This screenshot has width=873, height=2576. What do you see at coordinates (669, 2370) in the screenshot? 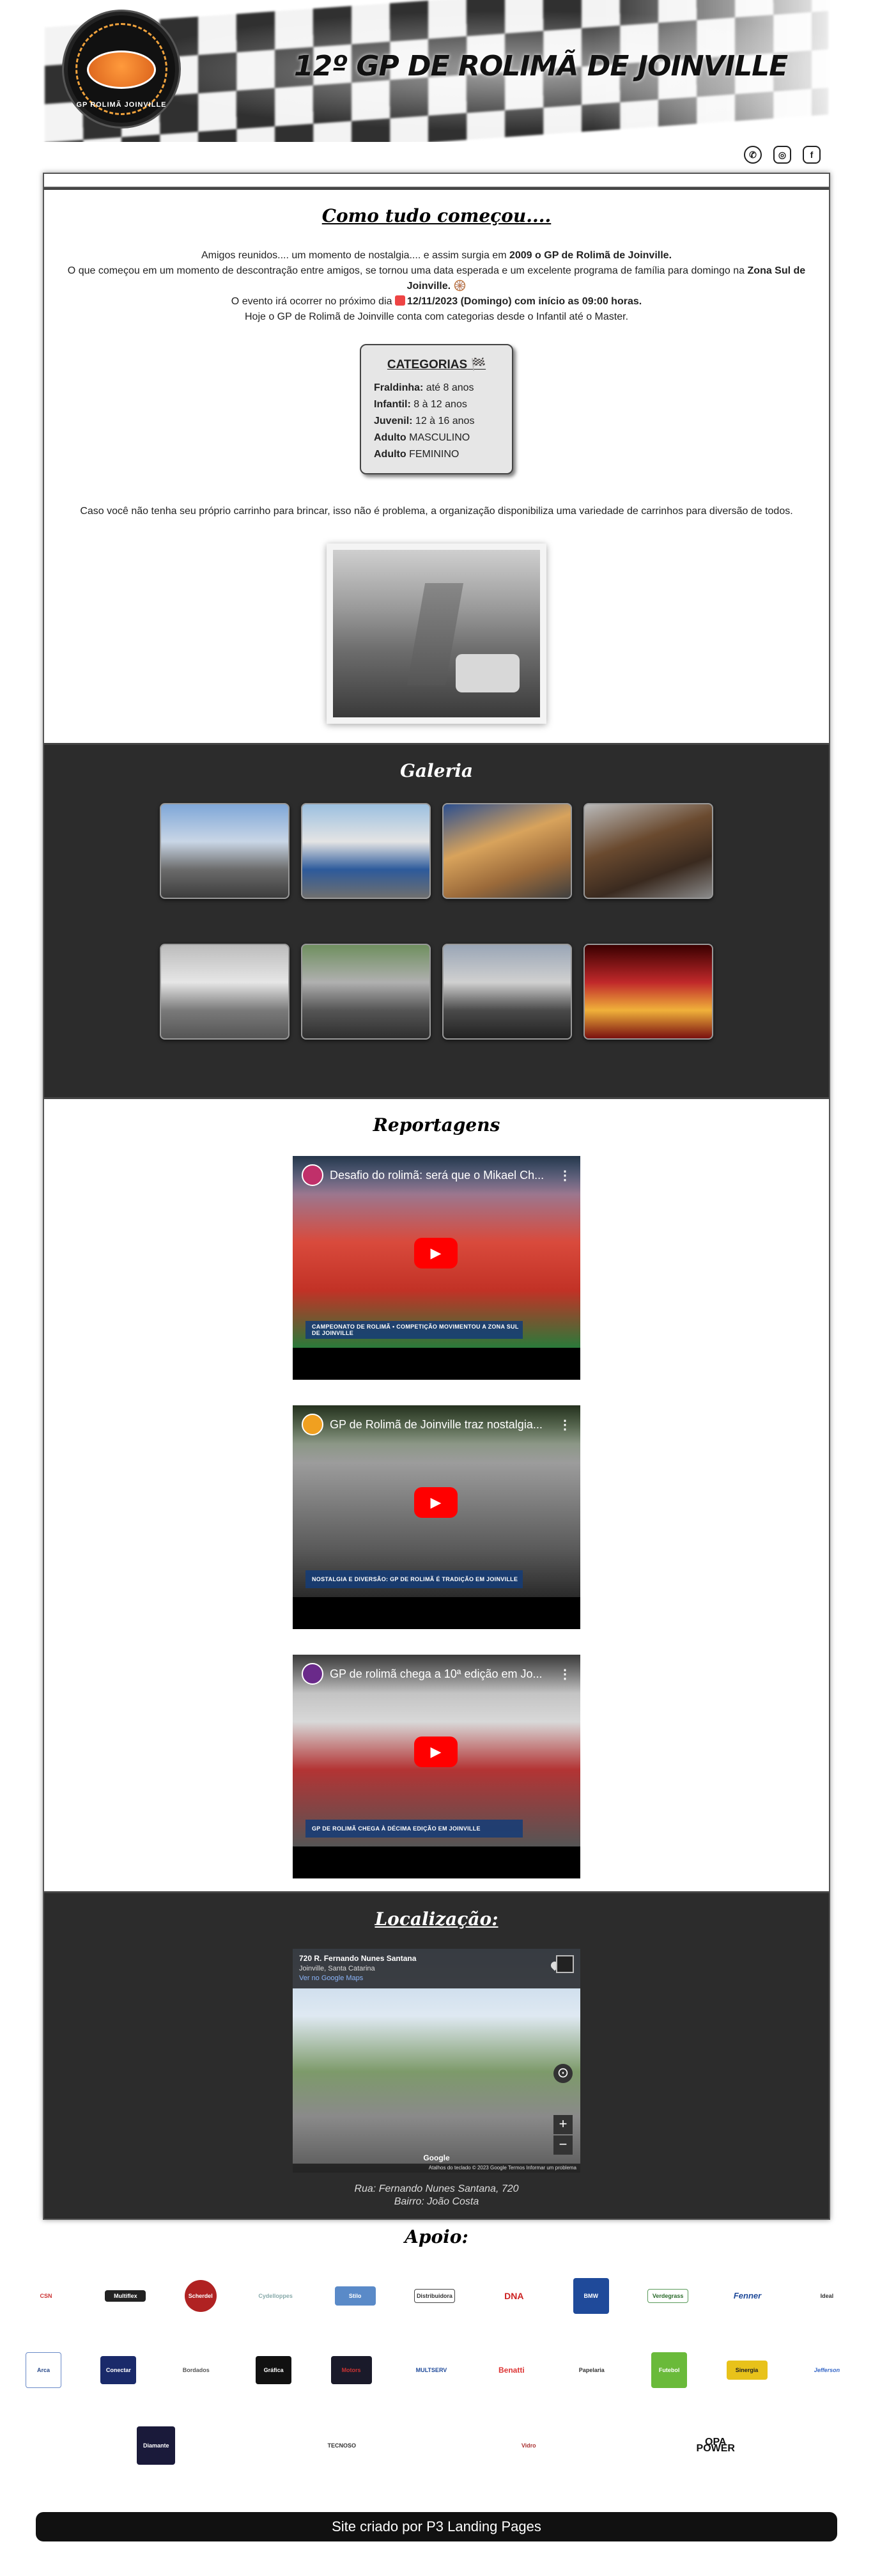
I see `sponsor-logo: Futebol` at bounding box center [669, 2370].